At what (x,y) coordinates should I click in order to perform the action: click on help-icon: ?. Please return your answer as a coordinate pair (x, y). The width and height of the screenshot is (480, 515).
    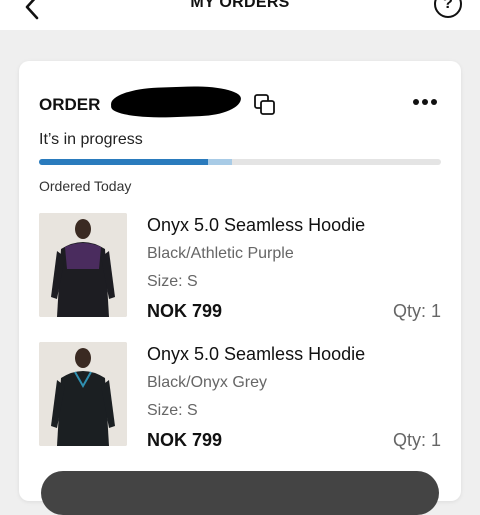
    Looking at the image, I should click on (448, 9).